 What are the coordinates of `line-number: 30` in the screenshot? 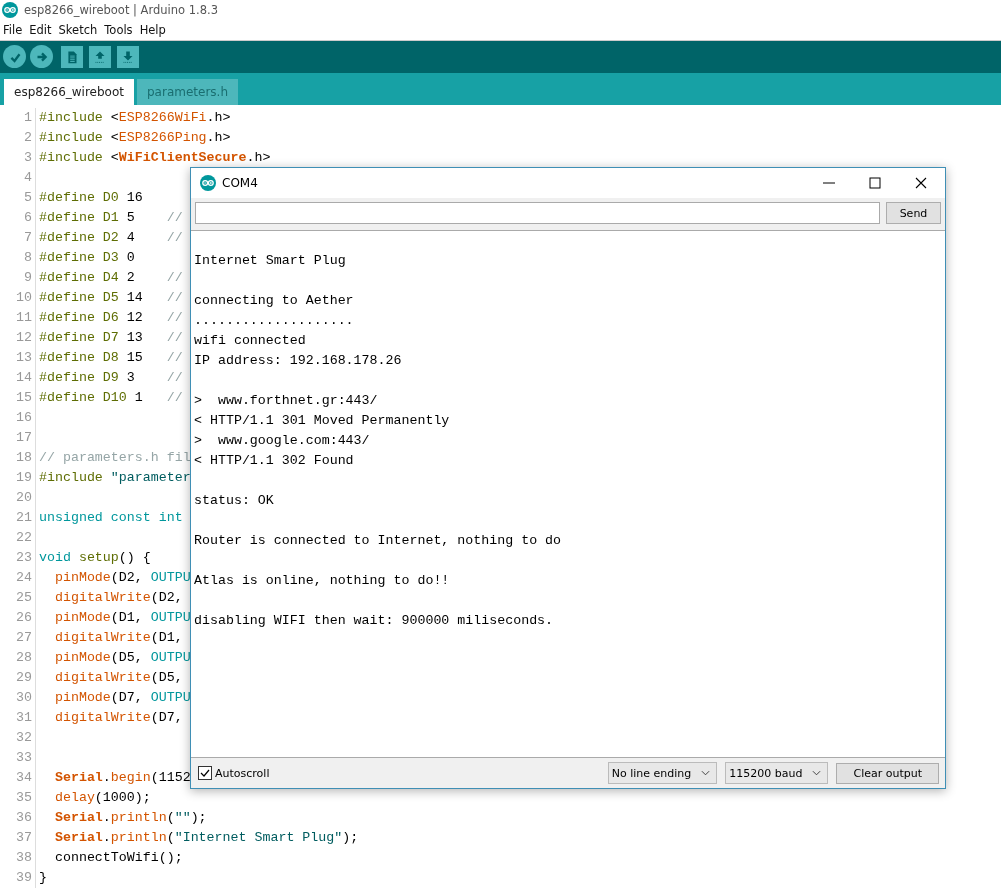 It's located at (24, 698).